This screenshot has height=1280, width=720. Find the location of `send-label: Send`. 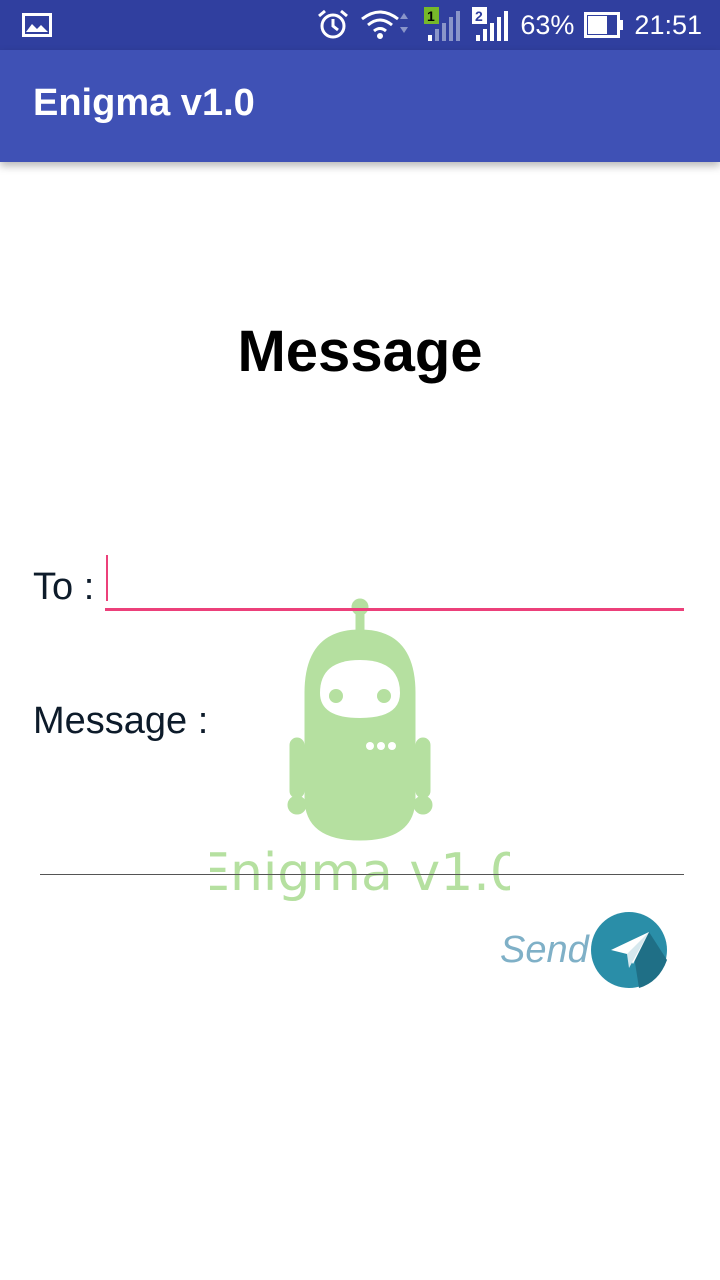

send-label: Send is located at coordinates (544, 949).